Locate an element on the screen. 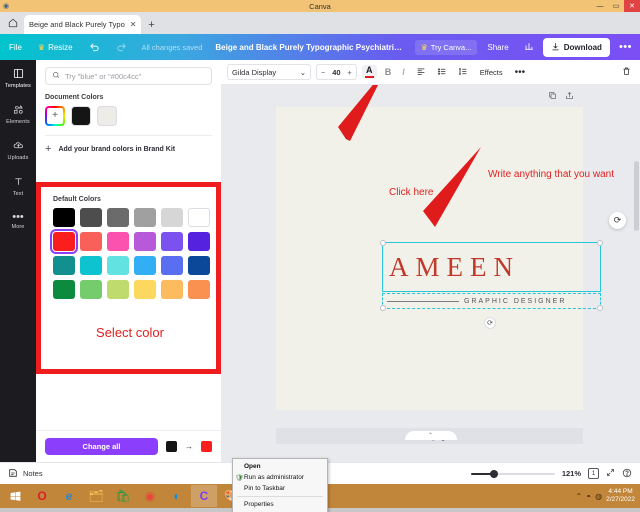 The width and height of the screenshot is (640, 512). bullet-list-icon is located at coordinates (442, 72).